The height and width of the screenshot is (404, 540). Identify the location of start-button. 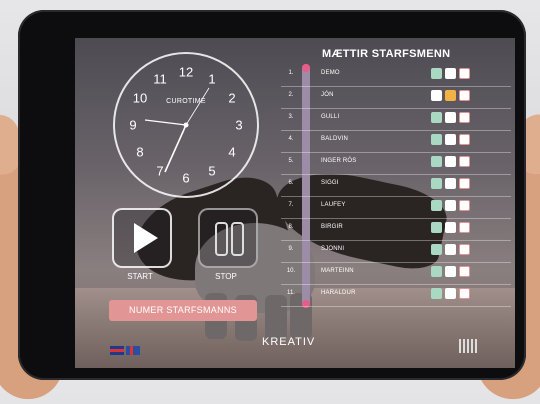
(142, 238).